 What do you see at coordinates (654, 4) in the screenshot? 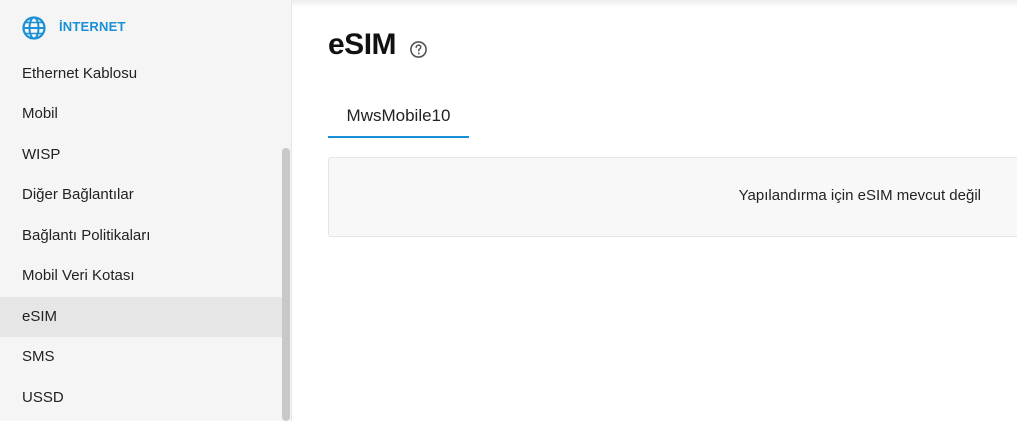
I see `header-shadow` at bounding box center [654, 4].